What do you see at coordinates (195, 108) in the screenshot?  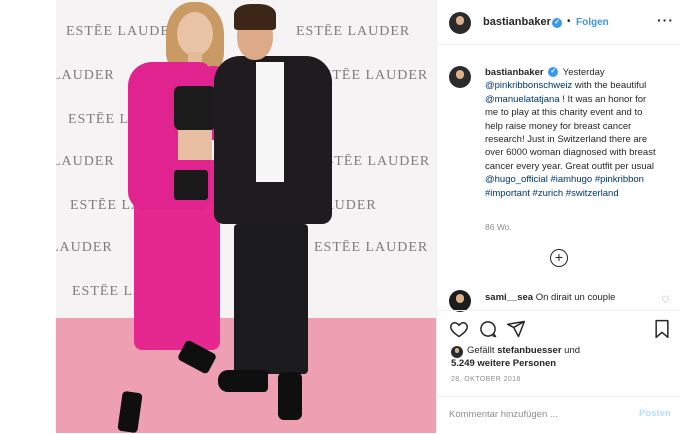 I see `woman-black-top` at bounding box center [195, 108].